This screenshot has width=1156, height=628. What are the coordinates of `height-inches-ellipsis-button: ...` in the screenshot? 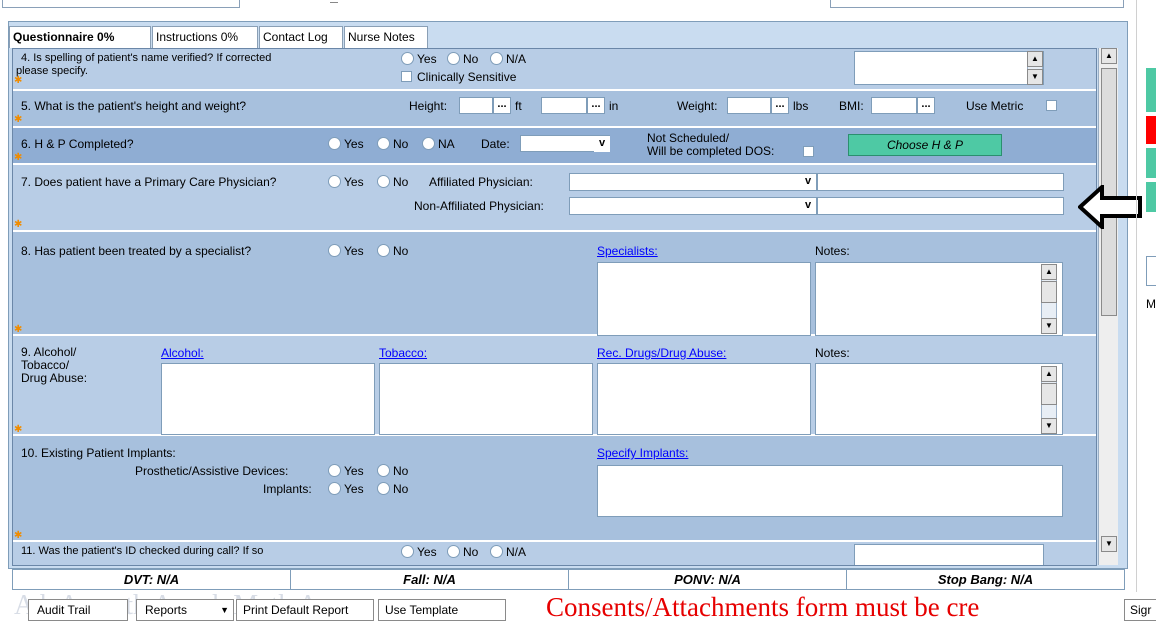 It's located at (596, 105).